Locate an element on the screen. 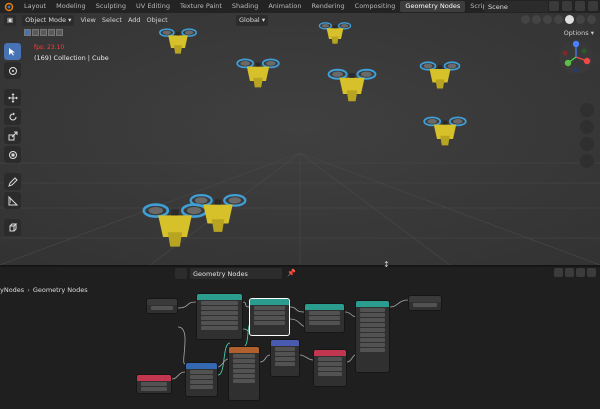  zoom-icon is located at coordinates (587, 110).